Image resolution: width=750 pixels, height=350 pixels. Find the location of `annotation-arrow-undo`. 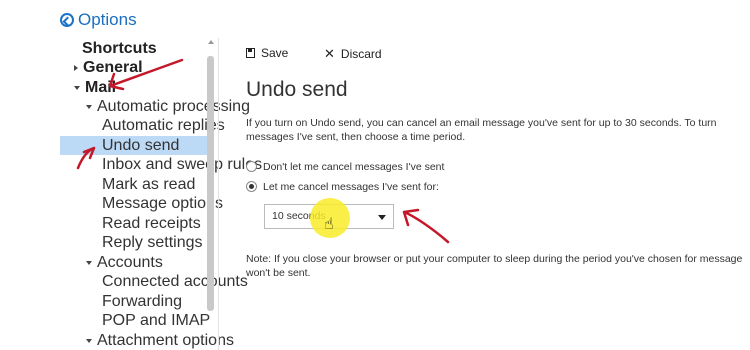

annotation-arrow-undo is located at coordinates (86, 158).